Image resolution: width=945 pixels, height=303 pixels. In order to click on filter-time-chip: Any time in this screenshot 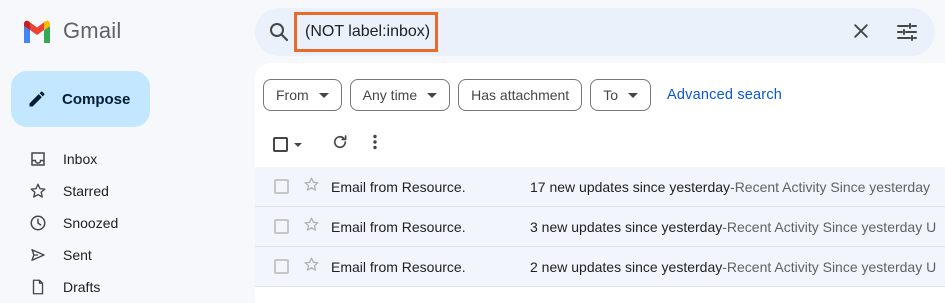, I will do `click(400, 95)`.